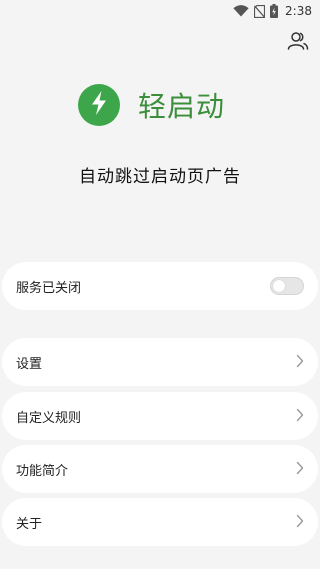 The width and height of the screenshot is (320, 569). I want to click on service-status-label: 服务已关闭, so click(49, 288).